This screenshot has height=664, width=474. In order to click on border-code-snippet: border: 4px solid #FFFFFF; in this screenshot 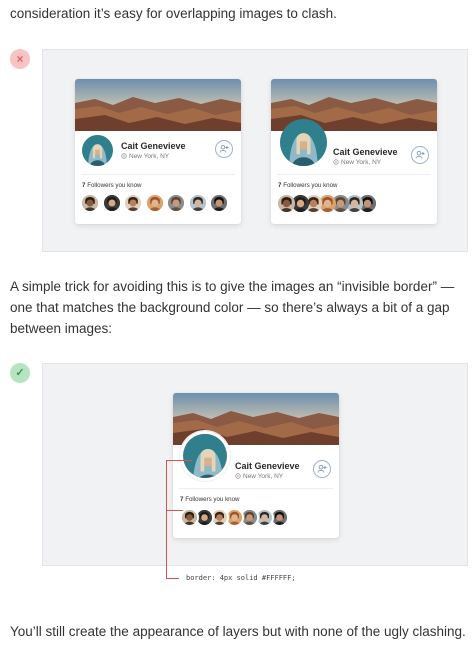, I will do `click(241, 578)`.